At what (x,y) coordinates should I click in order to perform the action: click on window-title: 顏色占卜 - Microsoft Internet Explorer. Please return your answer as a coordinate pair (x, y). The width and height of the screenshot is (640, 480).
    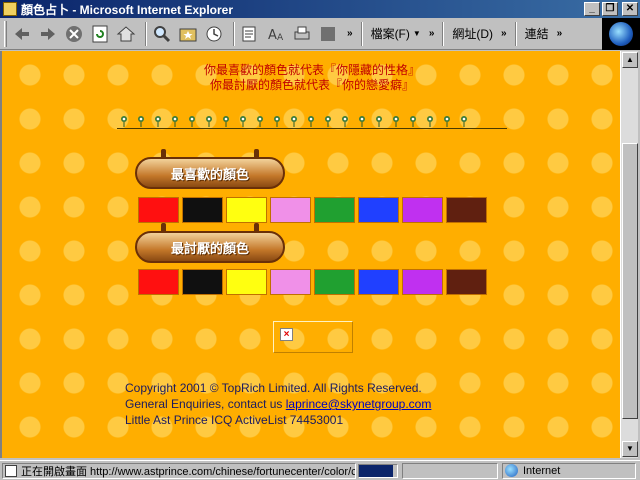
    Looking at the image, I should click on (127, 9).